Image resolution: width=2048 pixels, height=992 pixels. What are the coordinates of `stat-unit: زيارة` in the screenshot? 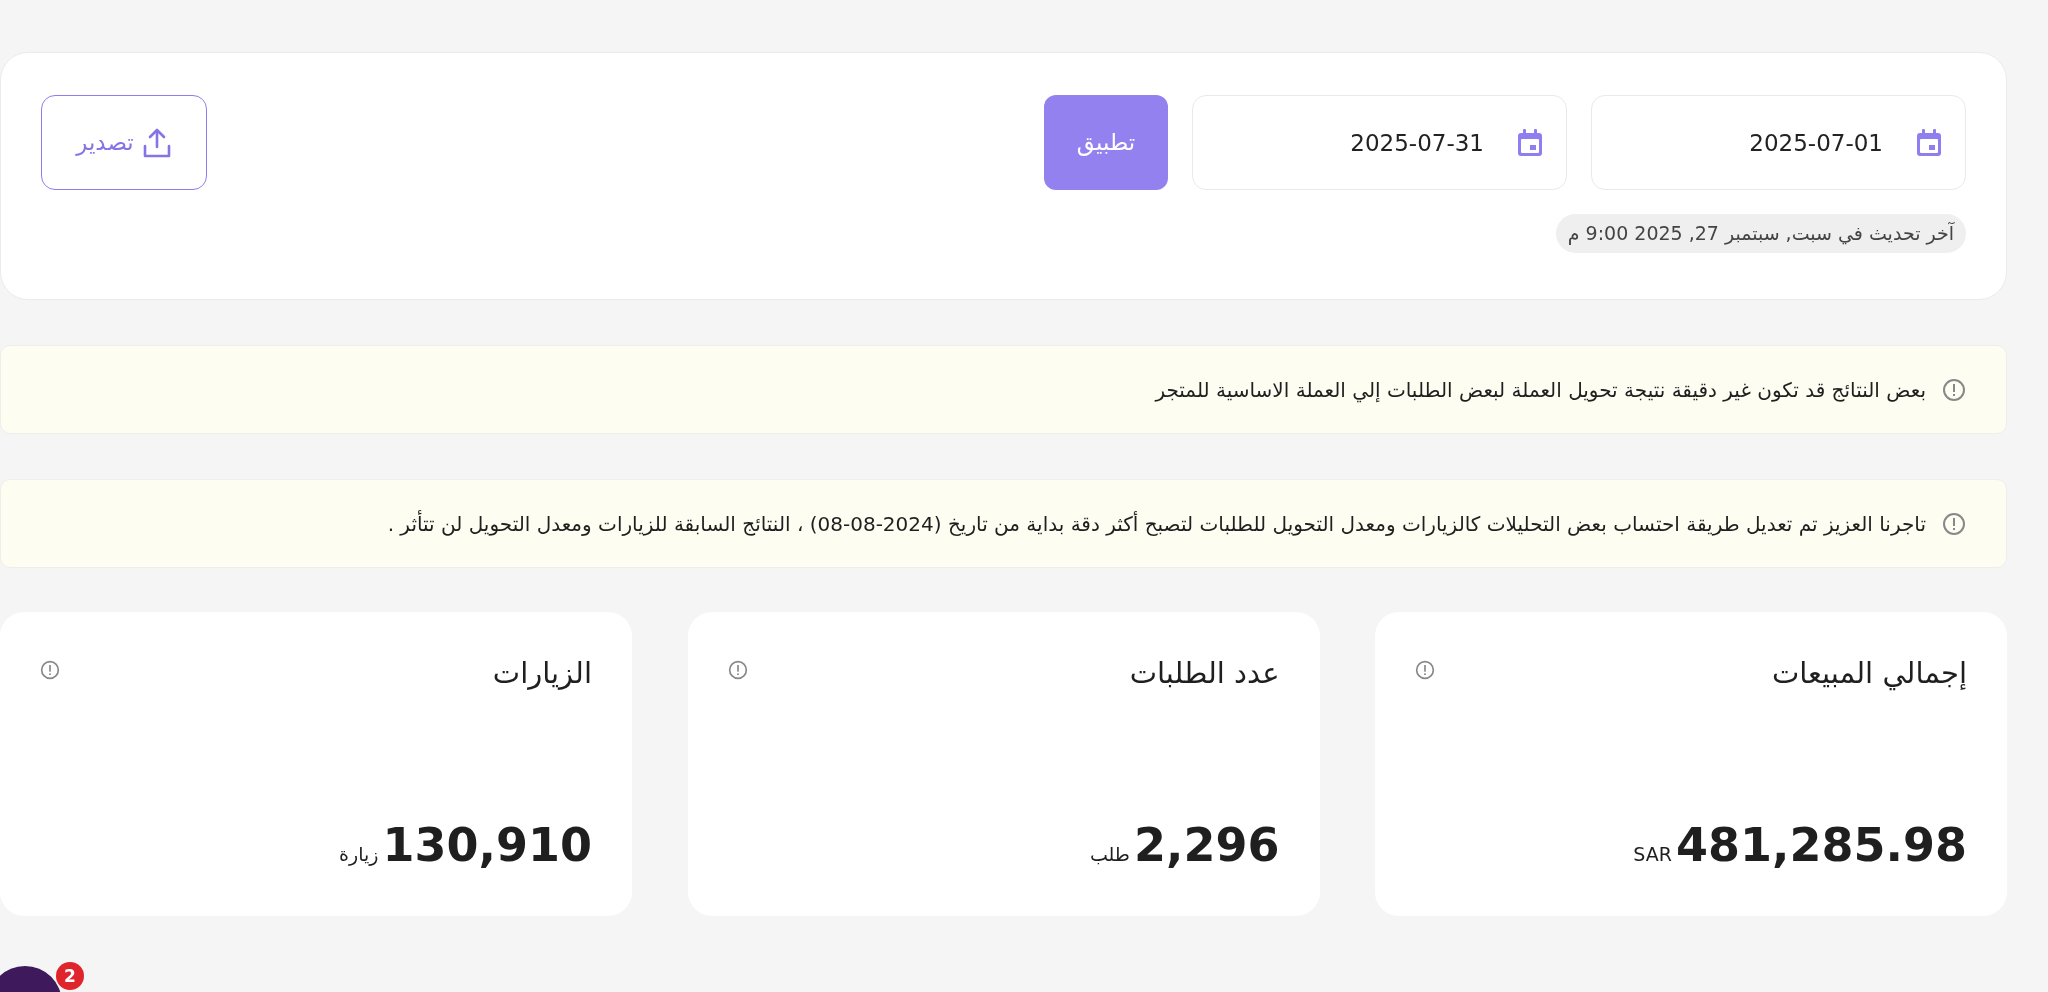 It's located at (359, 855).